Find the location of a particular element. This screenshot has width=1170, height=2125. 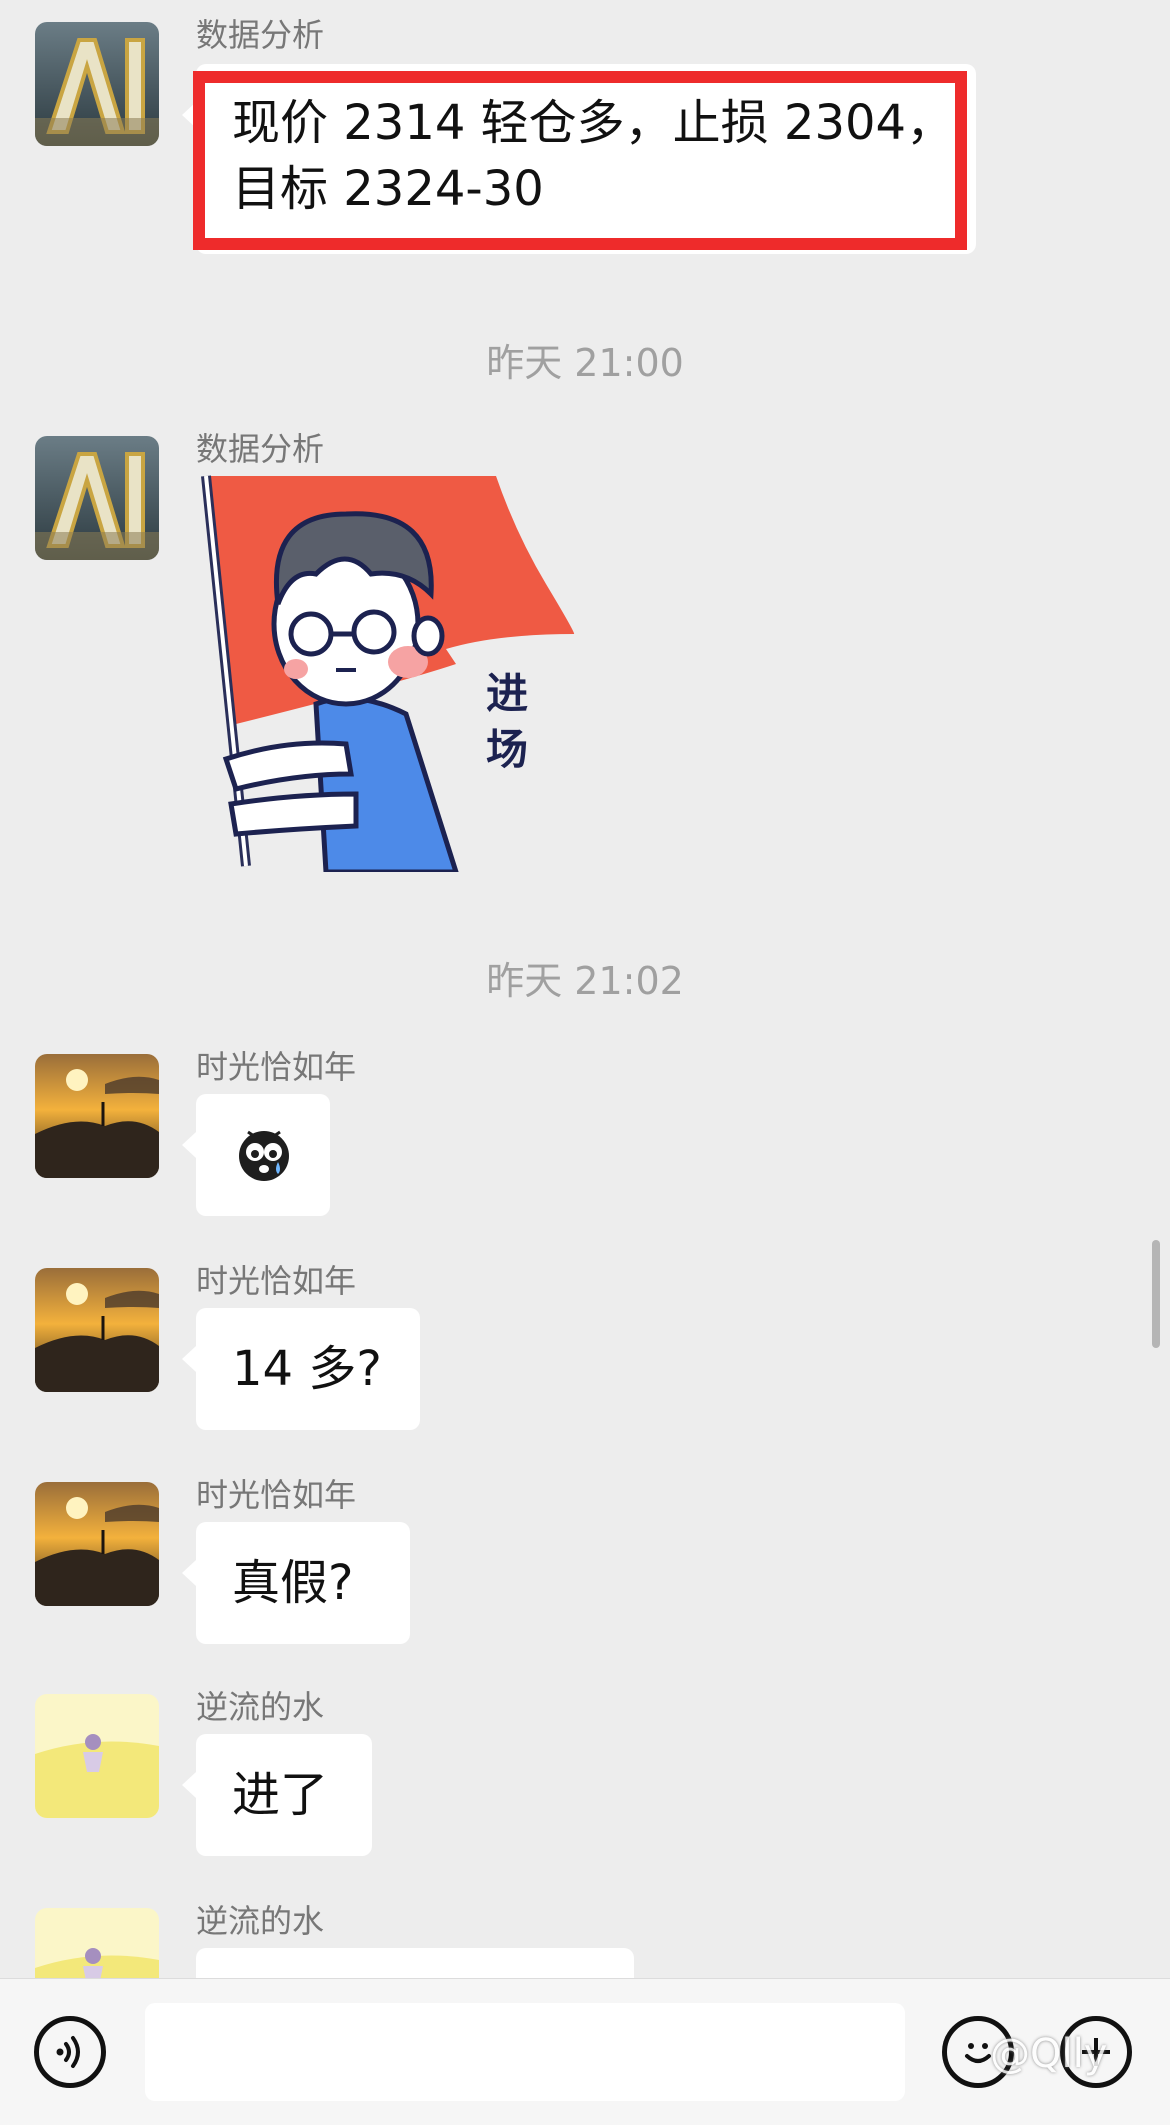

message-bubble: 真假? is located at coordinates (296, 1583).